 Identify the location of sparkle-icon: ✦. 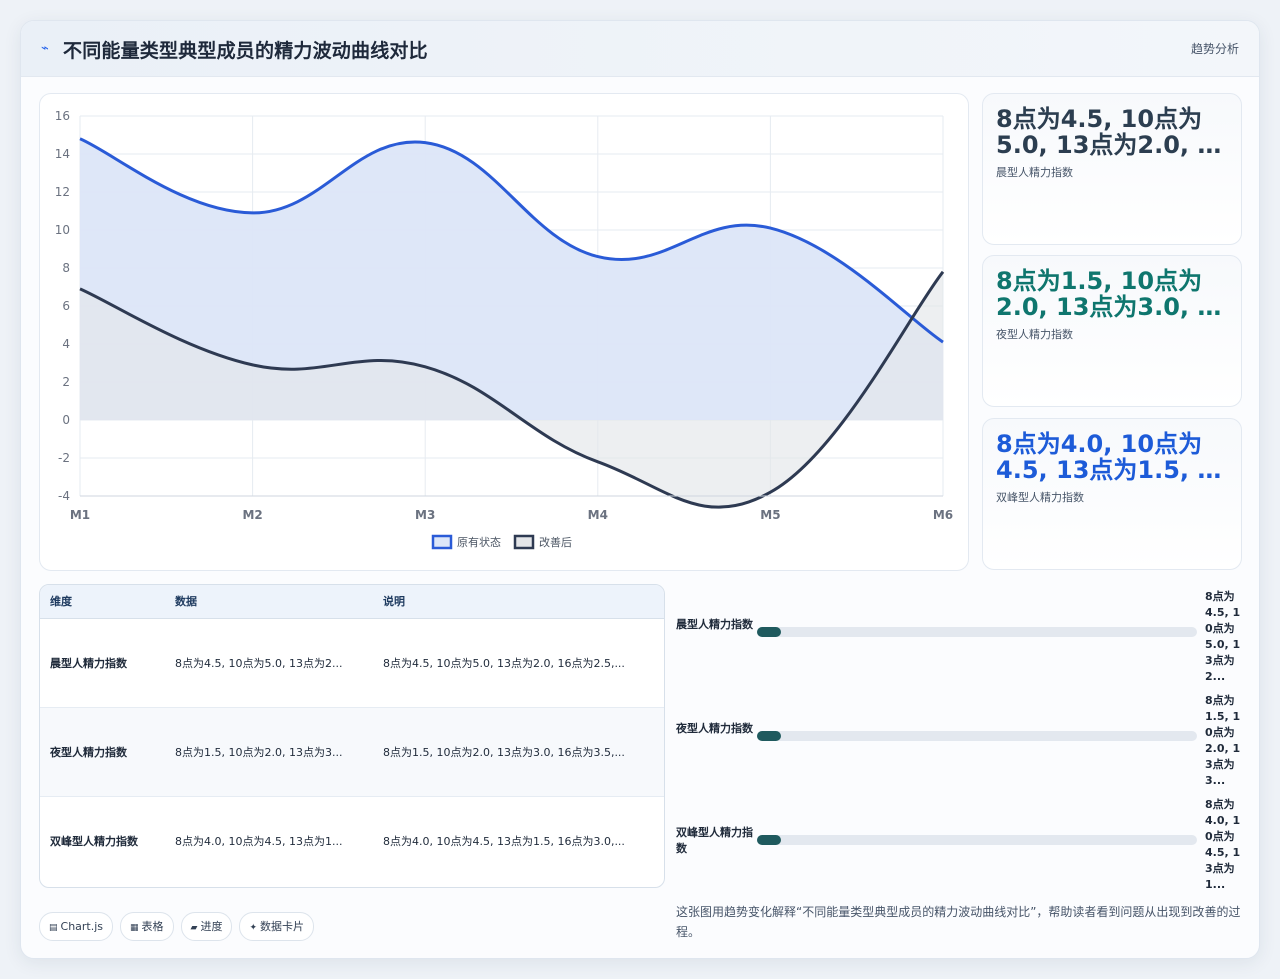
(253, 928).